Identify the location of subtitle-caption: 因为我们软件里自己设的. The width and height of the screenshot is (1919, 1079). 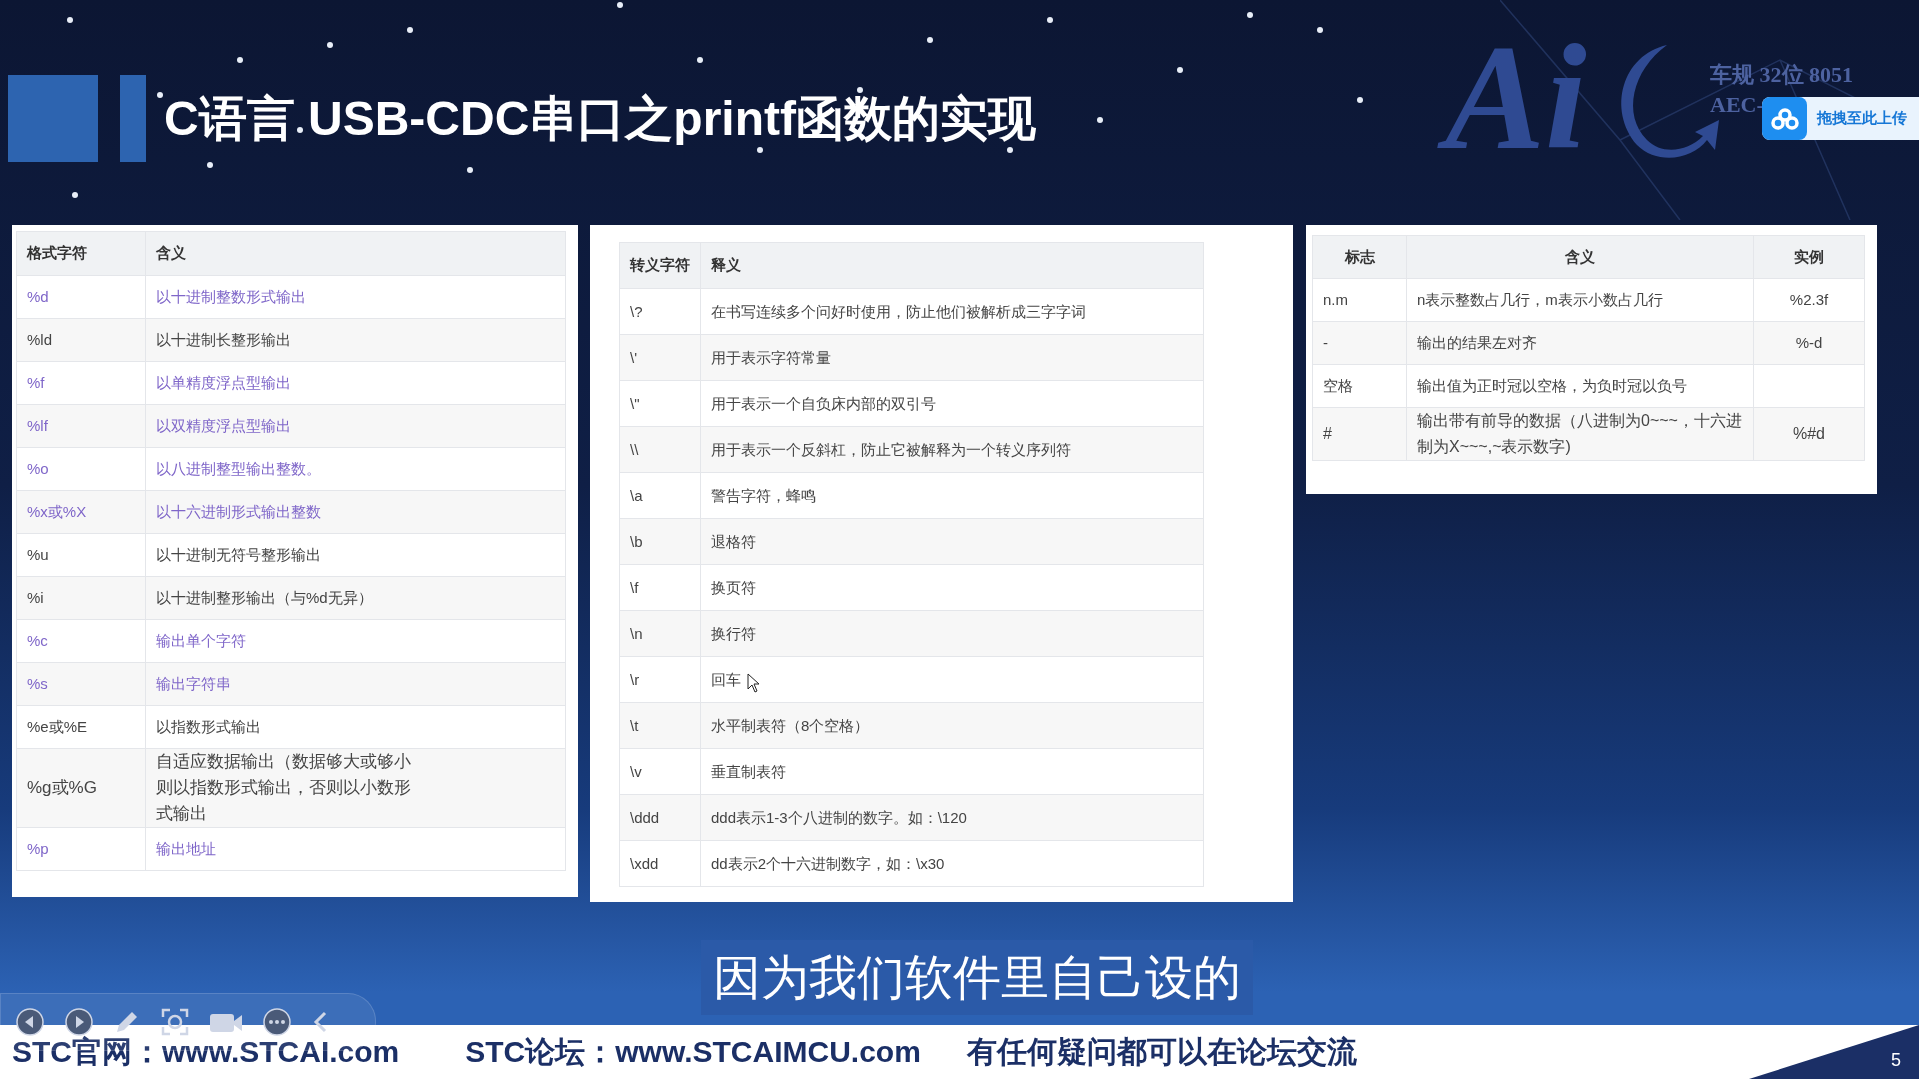
(977, 977).